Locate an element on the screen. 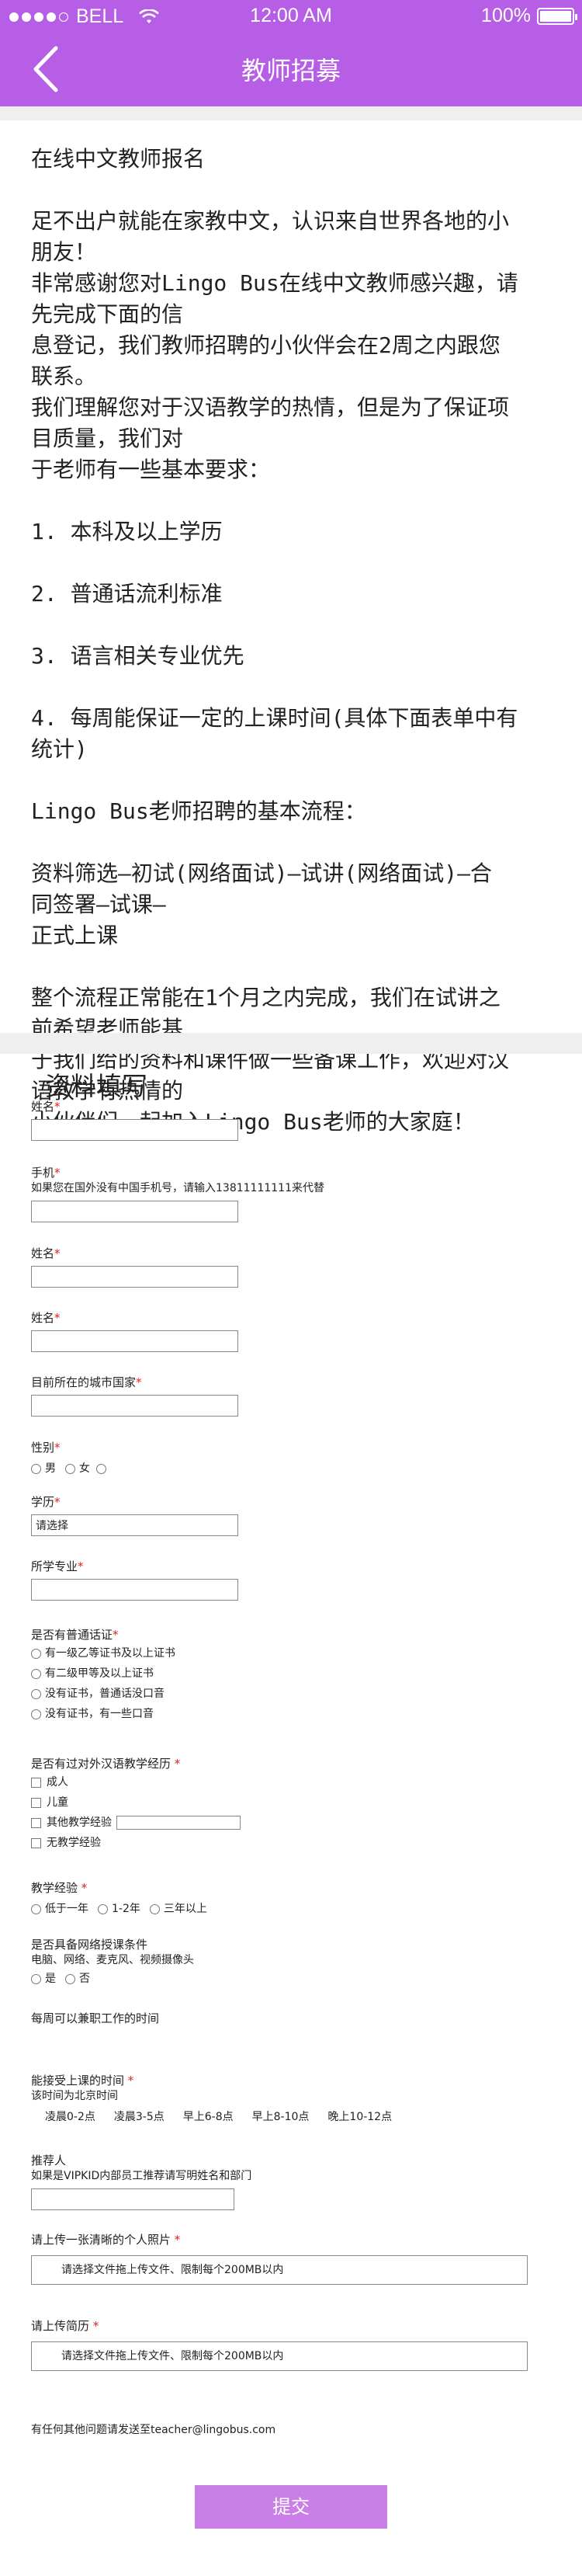 The image size is (582, 2576). education-field-group: 学历* 请选择 is located at coordinates (135, 1515).